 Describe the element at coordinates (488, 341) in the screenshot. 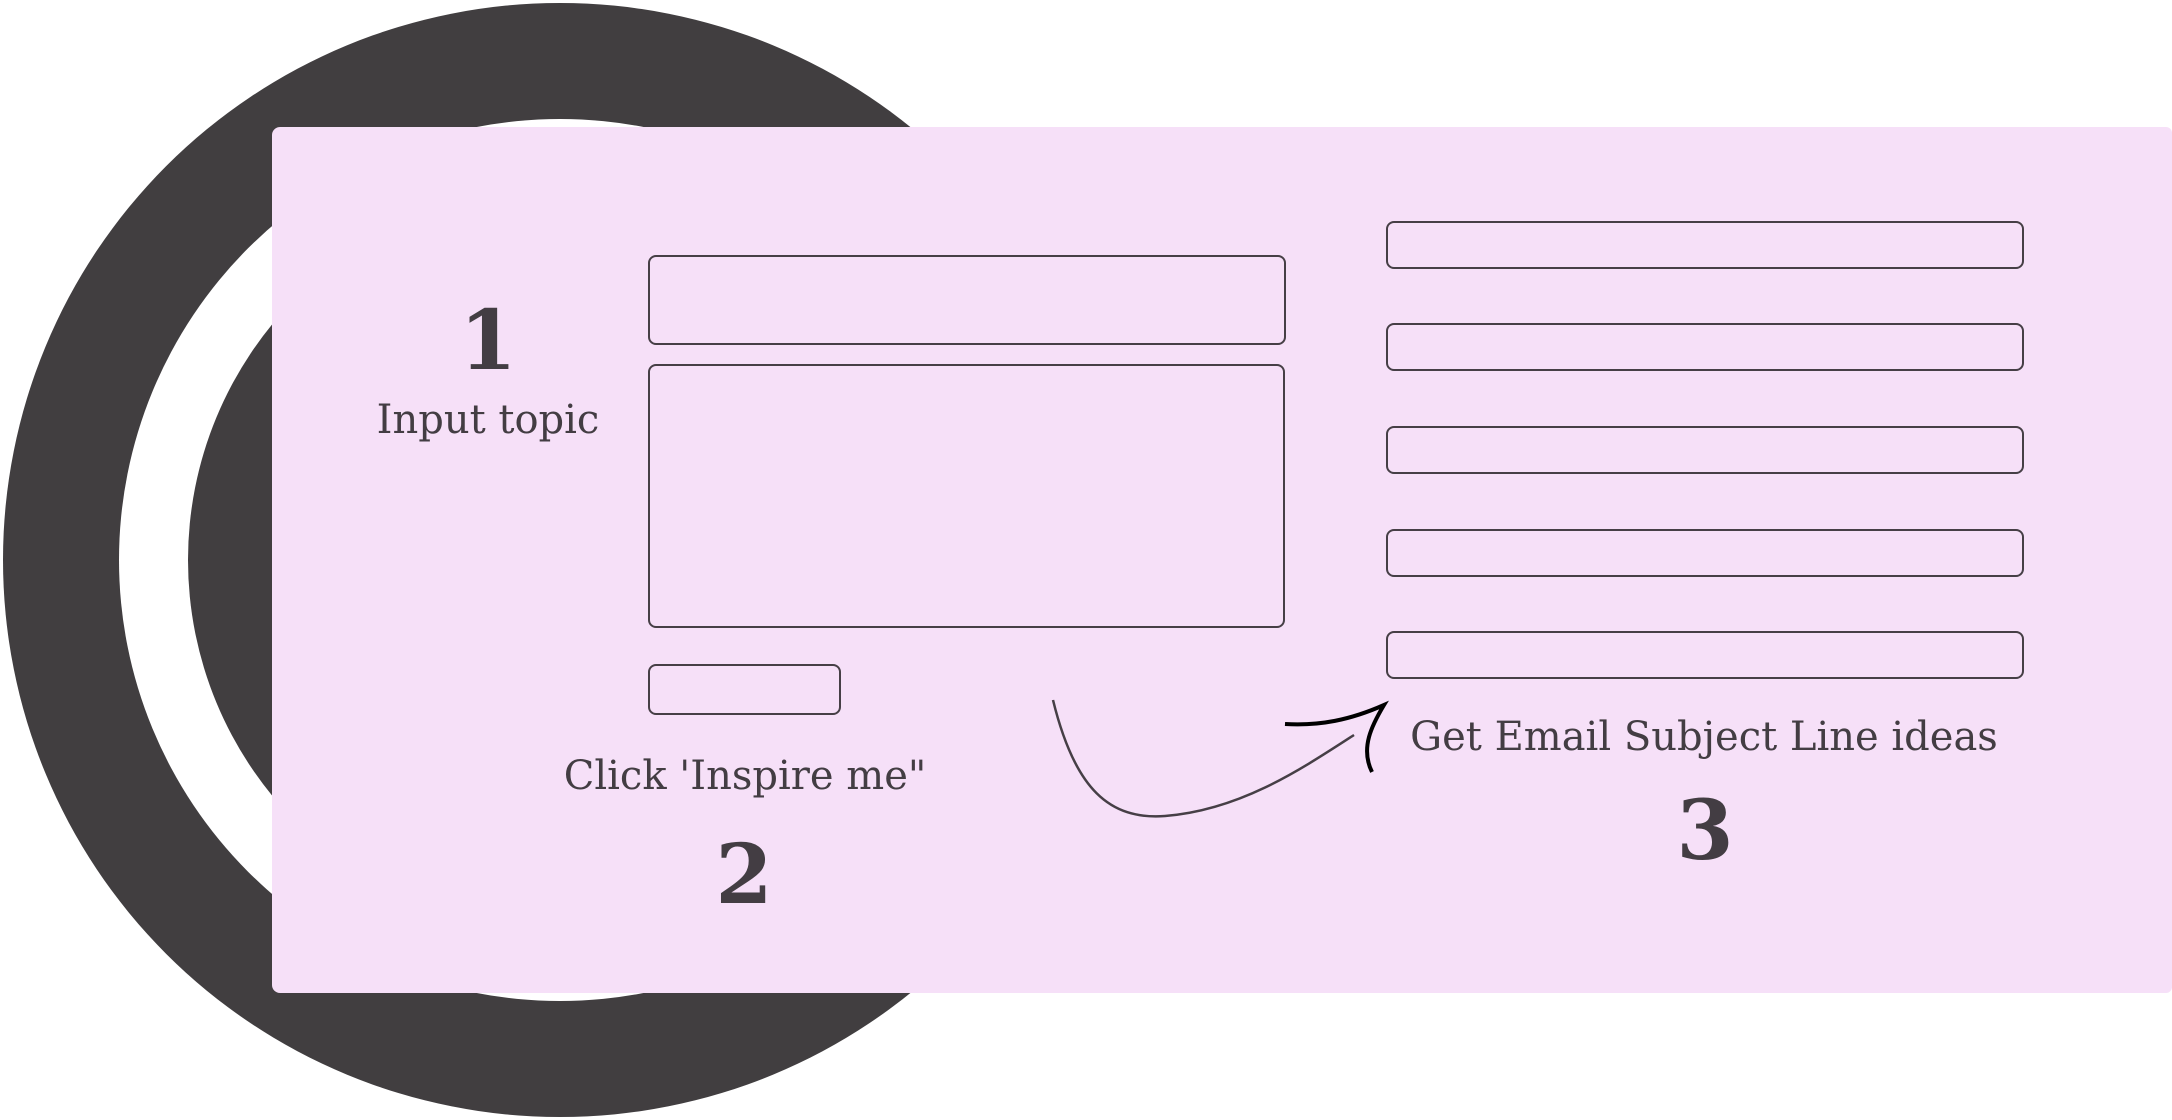

I see `step-1-number: 1` at that location.